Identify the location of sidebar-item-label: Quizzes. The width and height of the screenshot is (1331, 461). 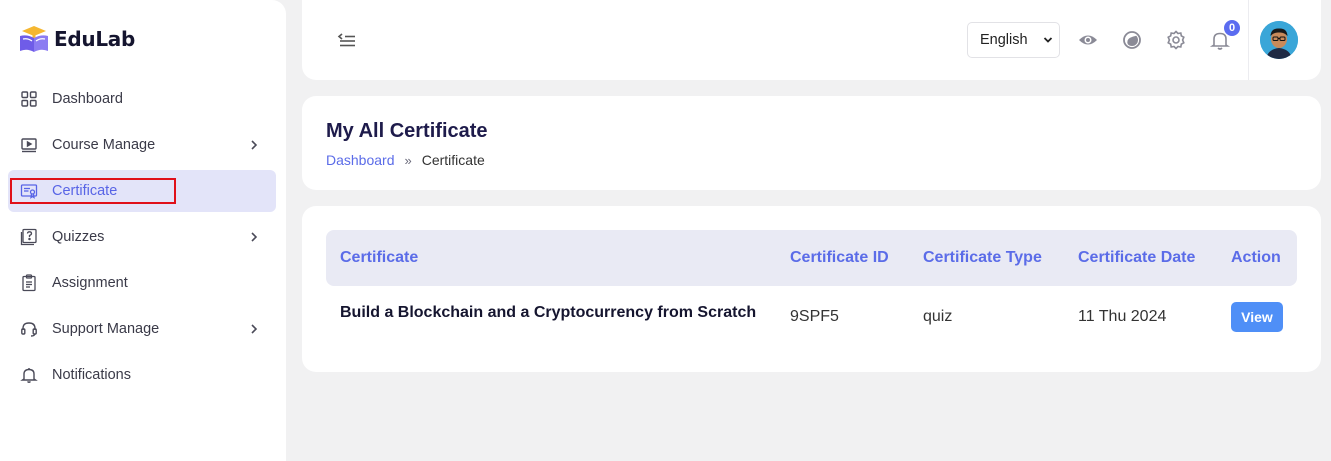
(78, 237).